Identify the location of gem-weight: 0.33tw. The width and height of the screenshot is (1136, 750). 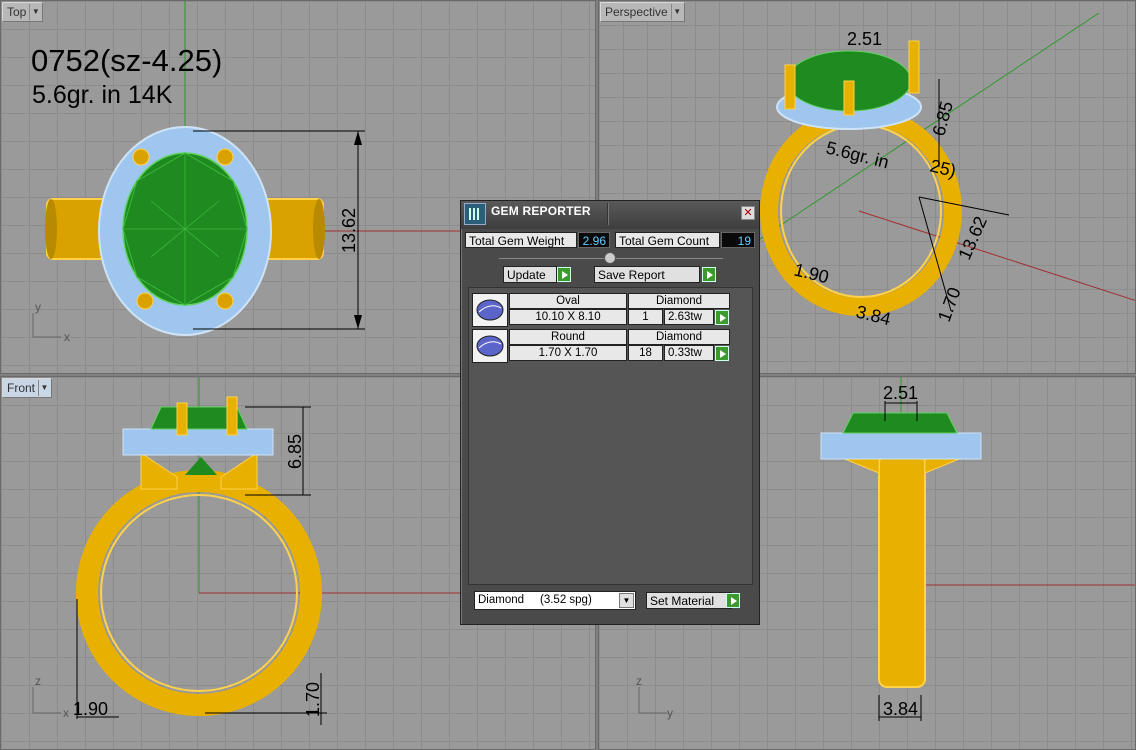
(689, 353).